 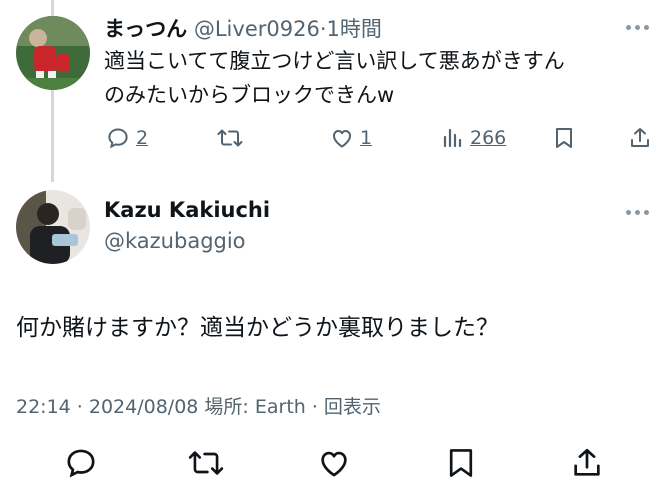 What do you see at coordinates (175, 241) in the screenshot?
I see `tweet-handle: @kazubaggio` at bounding box center [175, 241].